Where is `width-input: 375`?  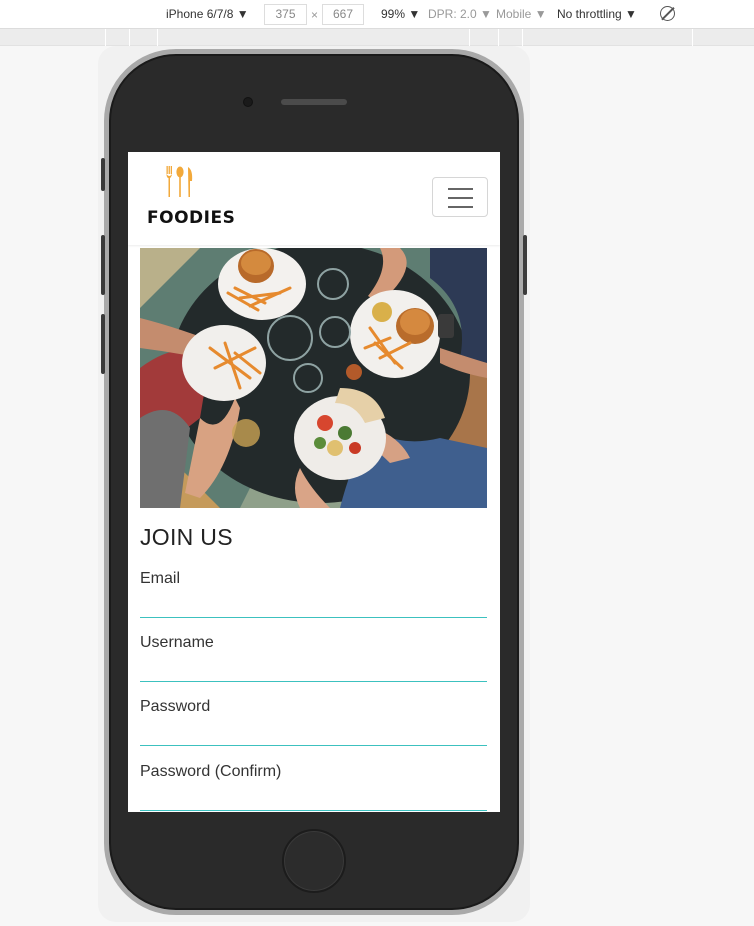
width-input: 375 is located at coordinates (285, 14).